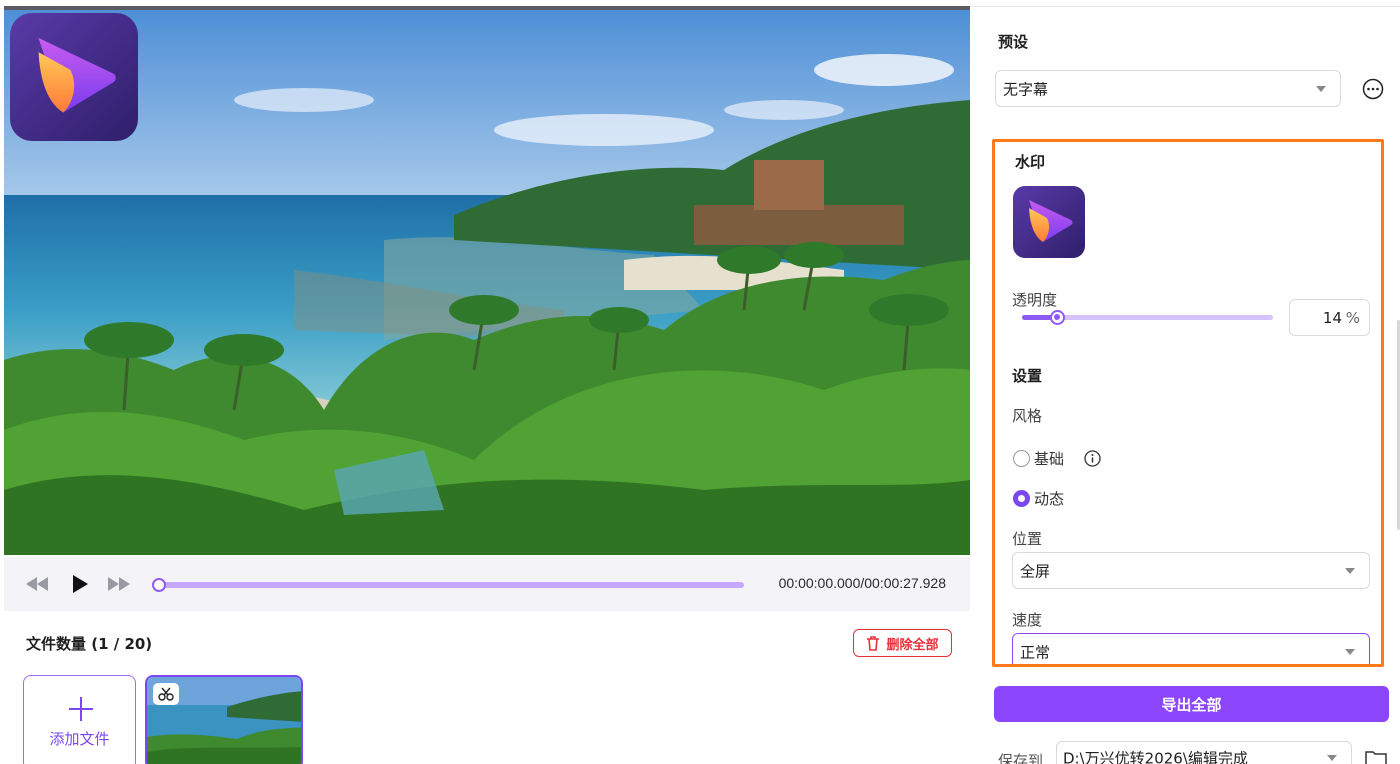  I want to click on rewind-icon, so click(37, 584).